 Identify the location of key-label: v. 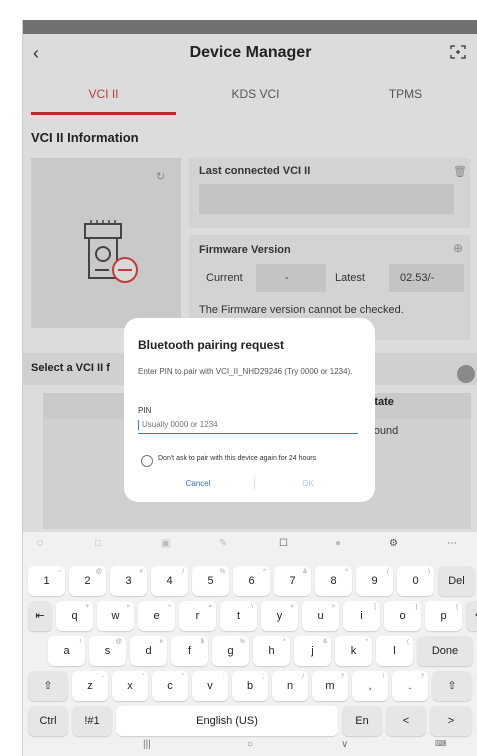
(210, 686).